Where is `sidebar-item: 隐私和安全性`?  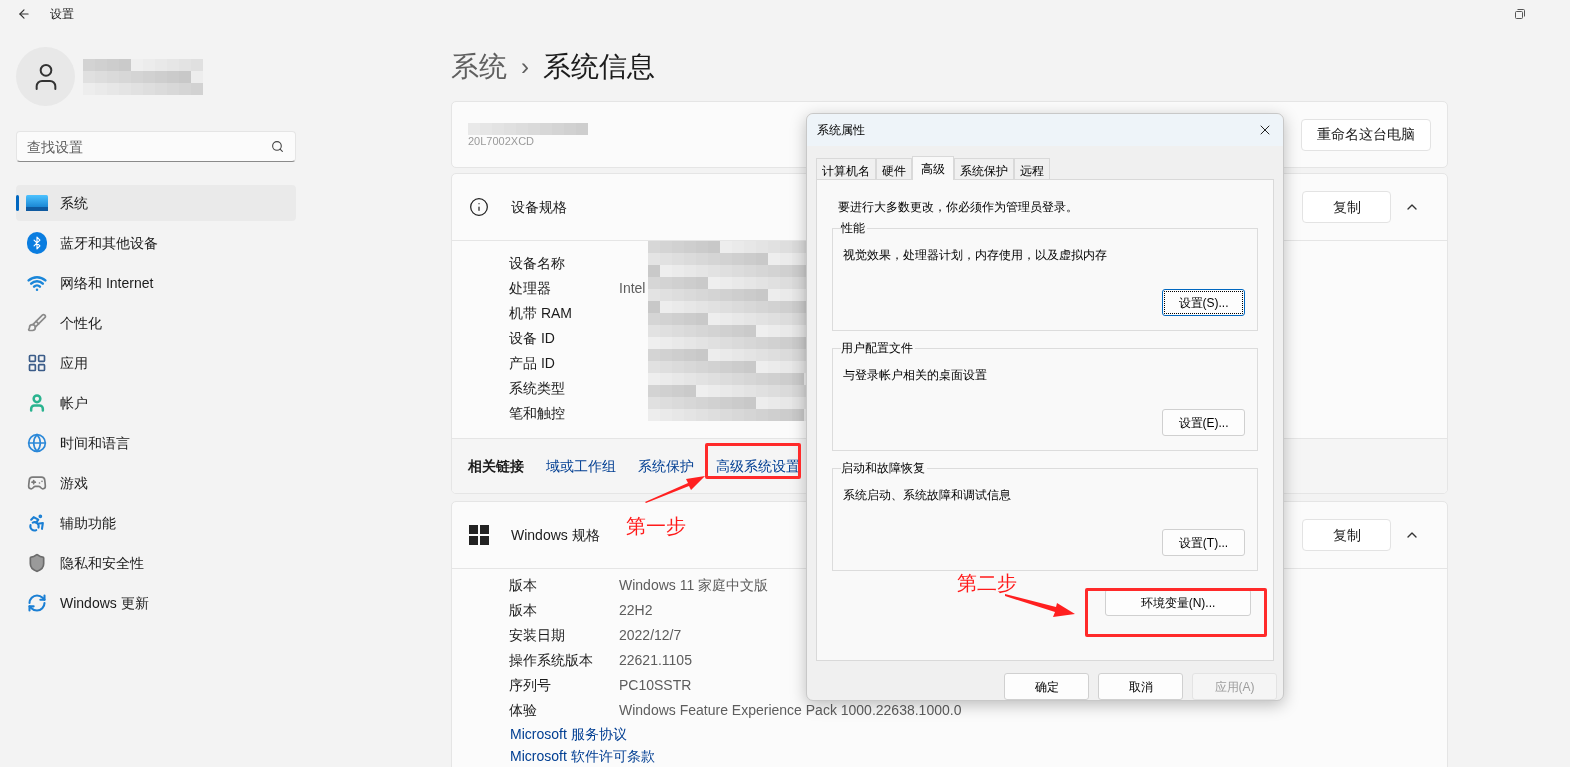
sidebar-item: 隐私和安全性 is located at coordinates (156, 563).